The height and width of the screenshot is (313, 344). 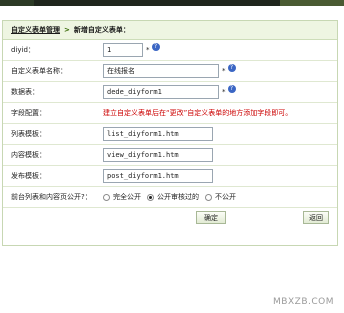 I want to click on row-view-template: 内容模板： view_diyform1.htm, so click(x=170, y=155).